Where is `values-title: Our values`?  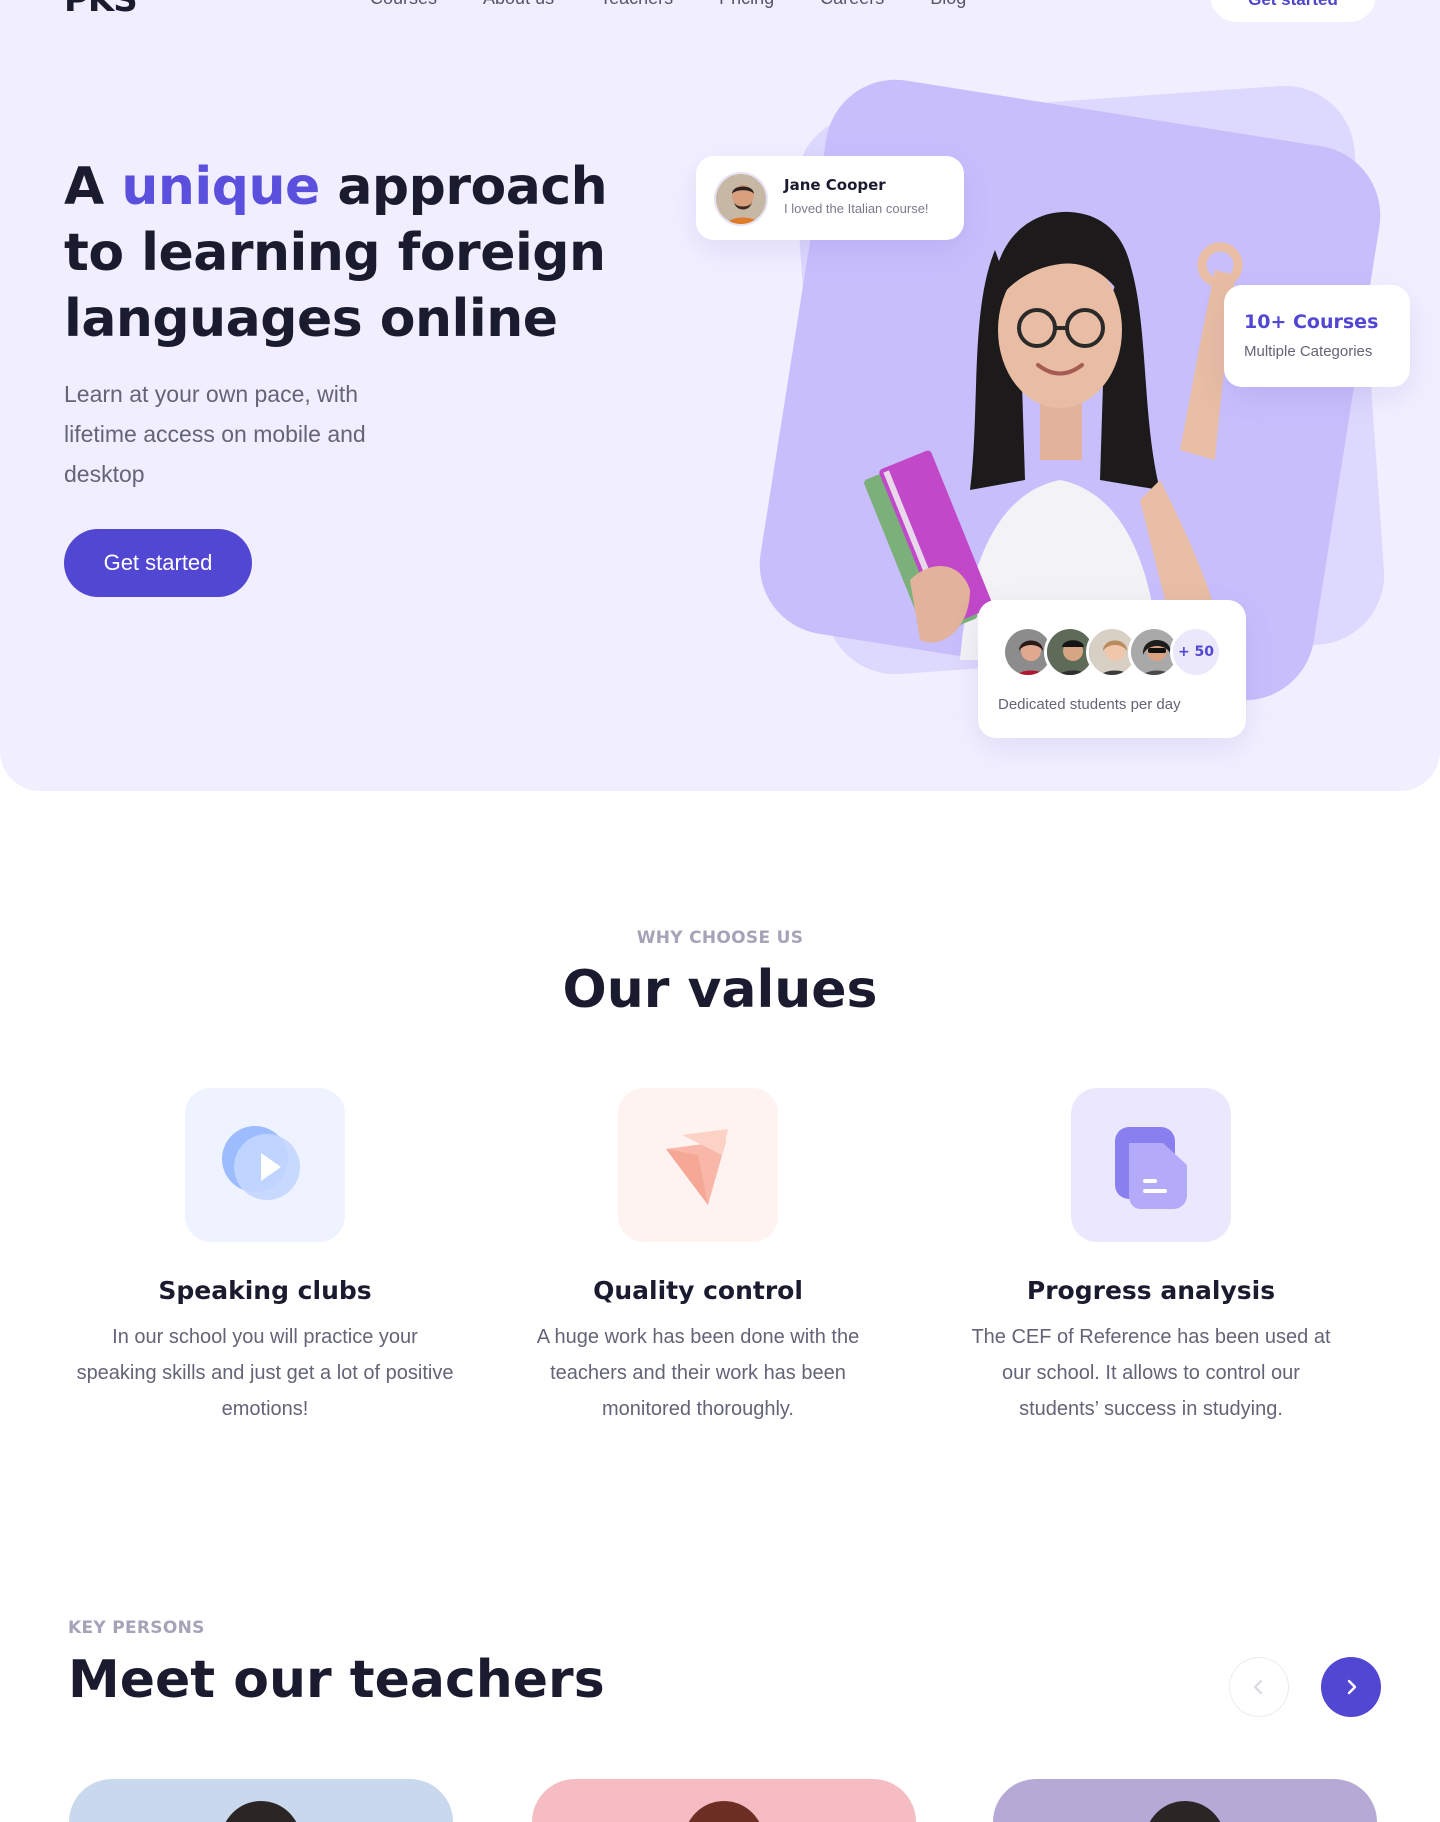
values-title: Our values is located at coordinates (720, 990).